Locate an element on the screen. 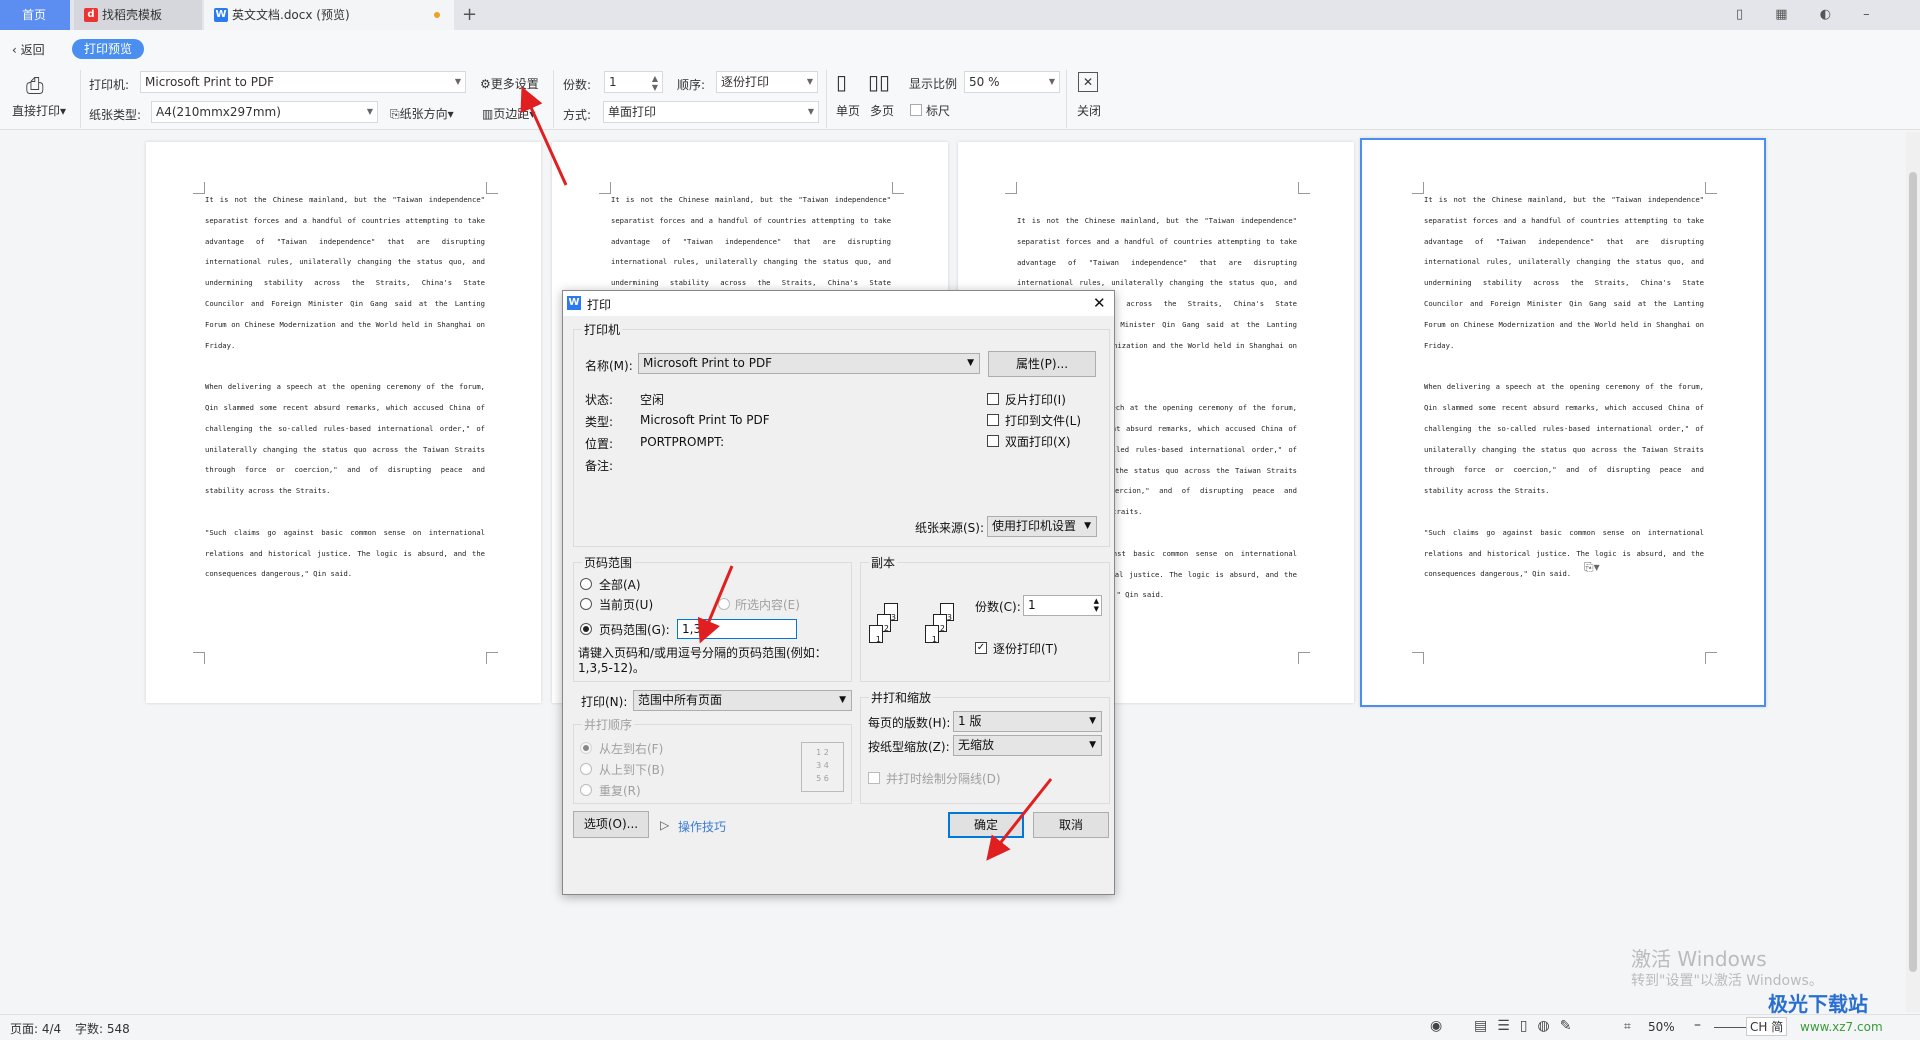  site-logo: 极光下载站 is located at coordinates (1818, 1002).